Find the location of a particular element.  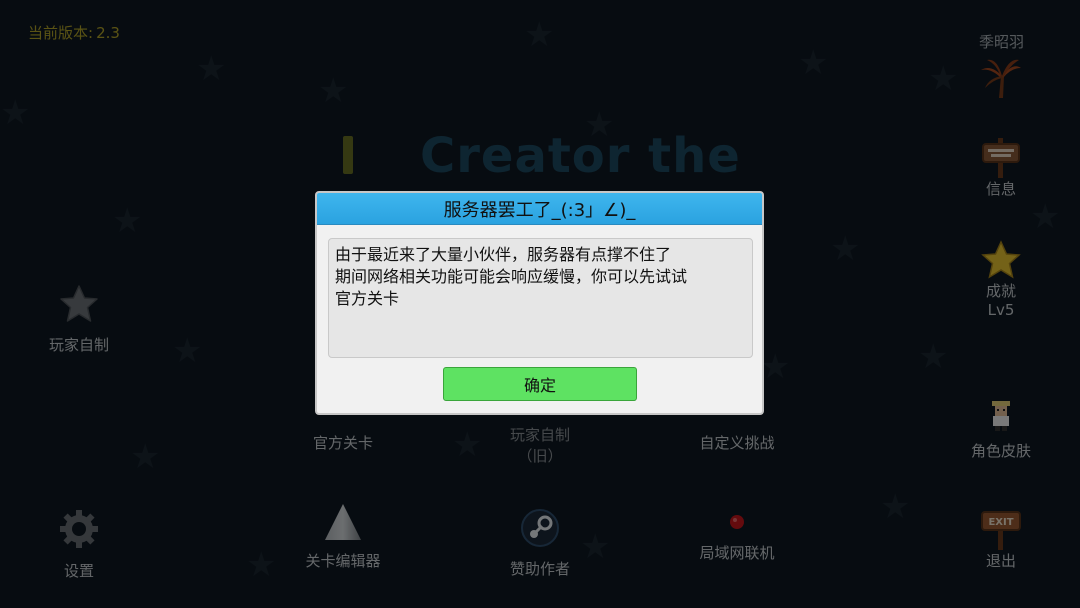

dialog-title: 服务器罢工了_(:3」∠)_ is located at coordinates (539, 209).